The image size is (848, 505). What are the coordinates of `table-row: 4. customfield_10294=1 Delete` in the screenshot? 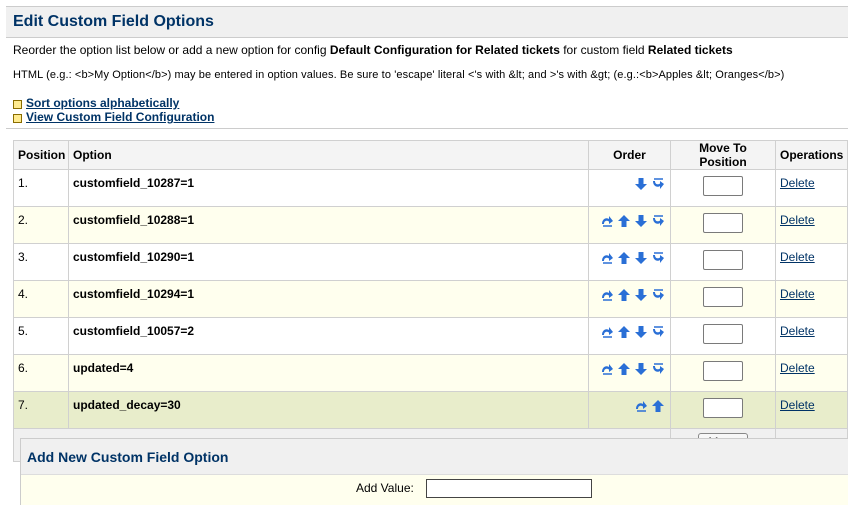 It's located at (430, 299).